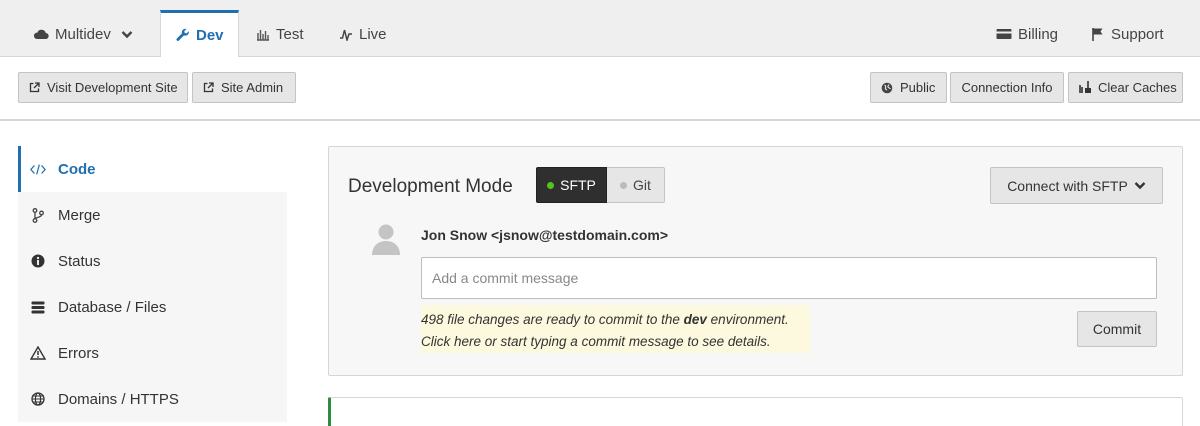  I want to click on tab-dev: Dev, so click(199, 33).